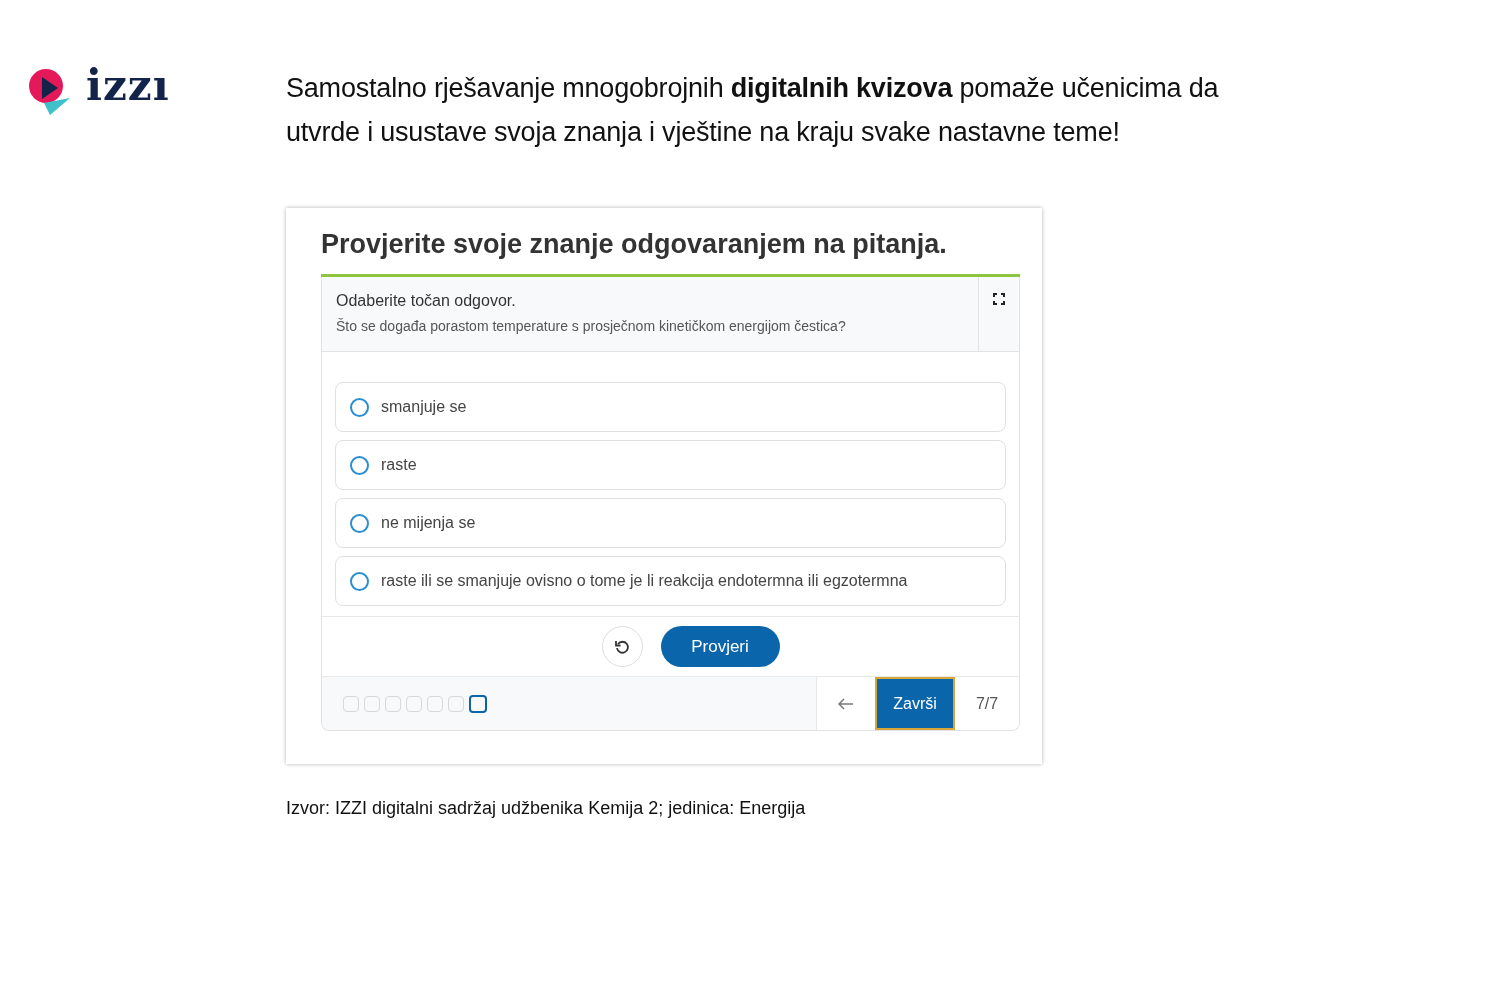 The width and height of the screenshot is (1500, 1000). I want to click on arrow-left-icon, so click(846, 703).